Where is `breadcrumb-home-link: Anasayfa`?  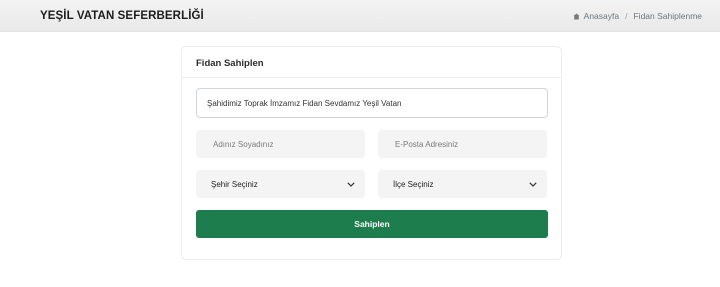 breadcrumb-home-link: Anasayfa is located at coordinates (601, 16).